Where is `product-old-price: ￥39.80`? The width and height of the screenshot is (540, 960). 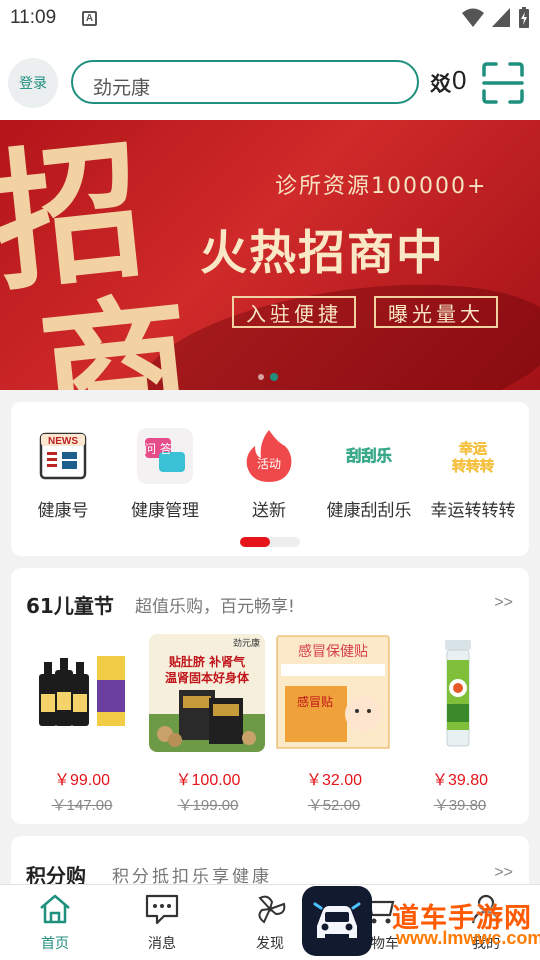
product-old-price: ￥39.80 is located at coordinates (460, 805).